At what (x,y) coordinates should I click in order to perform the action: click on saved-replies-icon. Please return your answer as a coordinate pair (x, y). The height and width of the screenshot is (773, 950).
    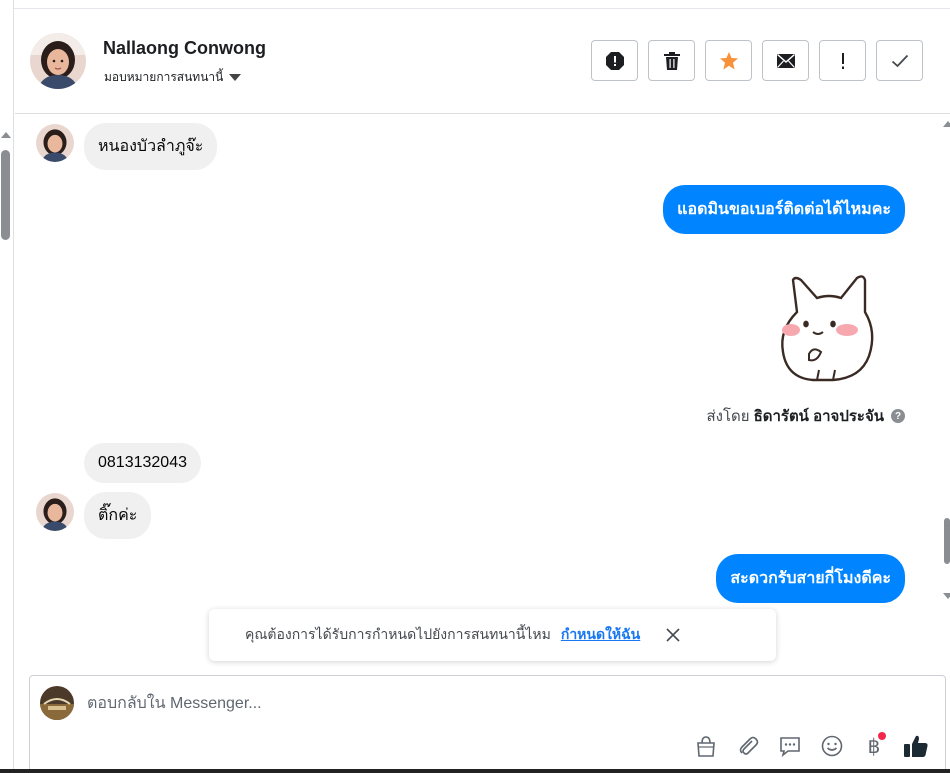
    Looking at the image, I should click on (790, 747).